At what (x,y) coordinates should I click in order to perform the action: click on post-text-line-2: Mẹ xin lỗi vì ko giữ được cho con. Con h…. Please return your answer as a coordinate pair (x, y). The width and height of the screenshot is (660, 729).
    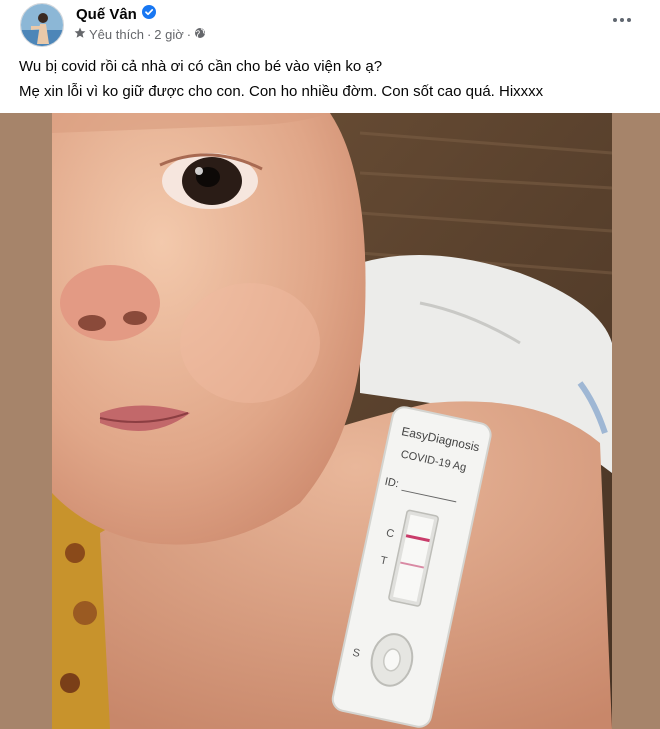
    Looking at the image, I should click on (281, 91).